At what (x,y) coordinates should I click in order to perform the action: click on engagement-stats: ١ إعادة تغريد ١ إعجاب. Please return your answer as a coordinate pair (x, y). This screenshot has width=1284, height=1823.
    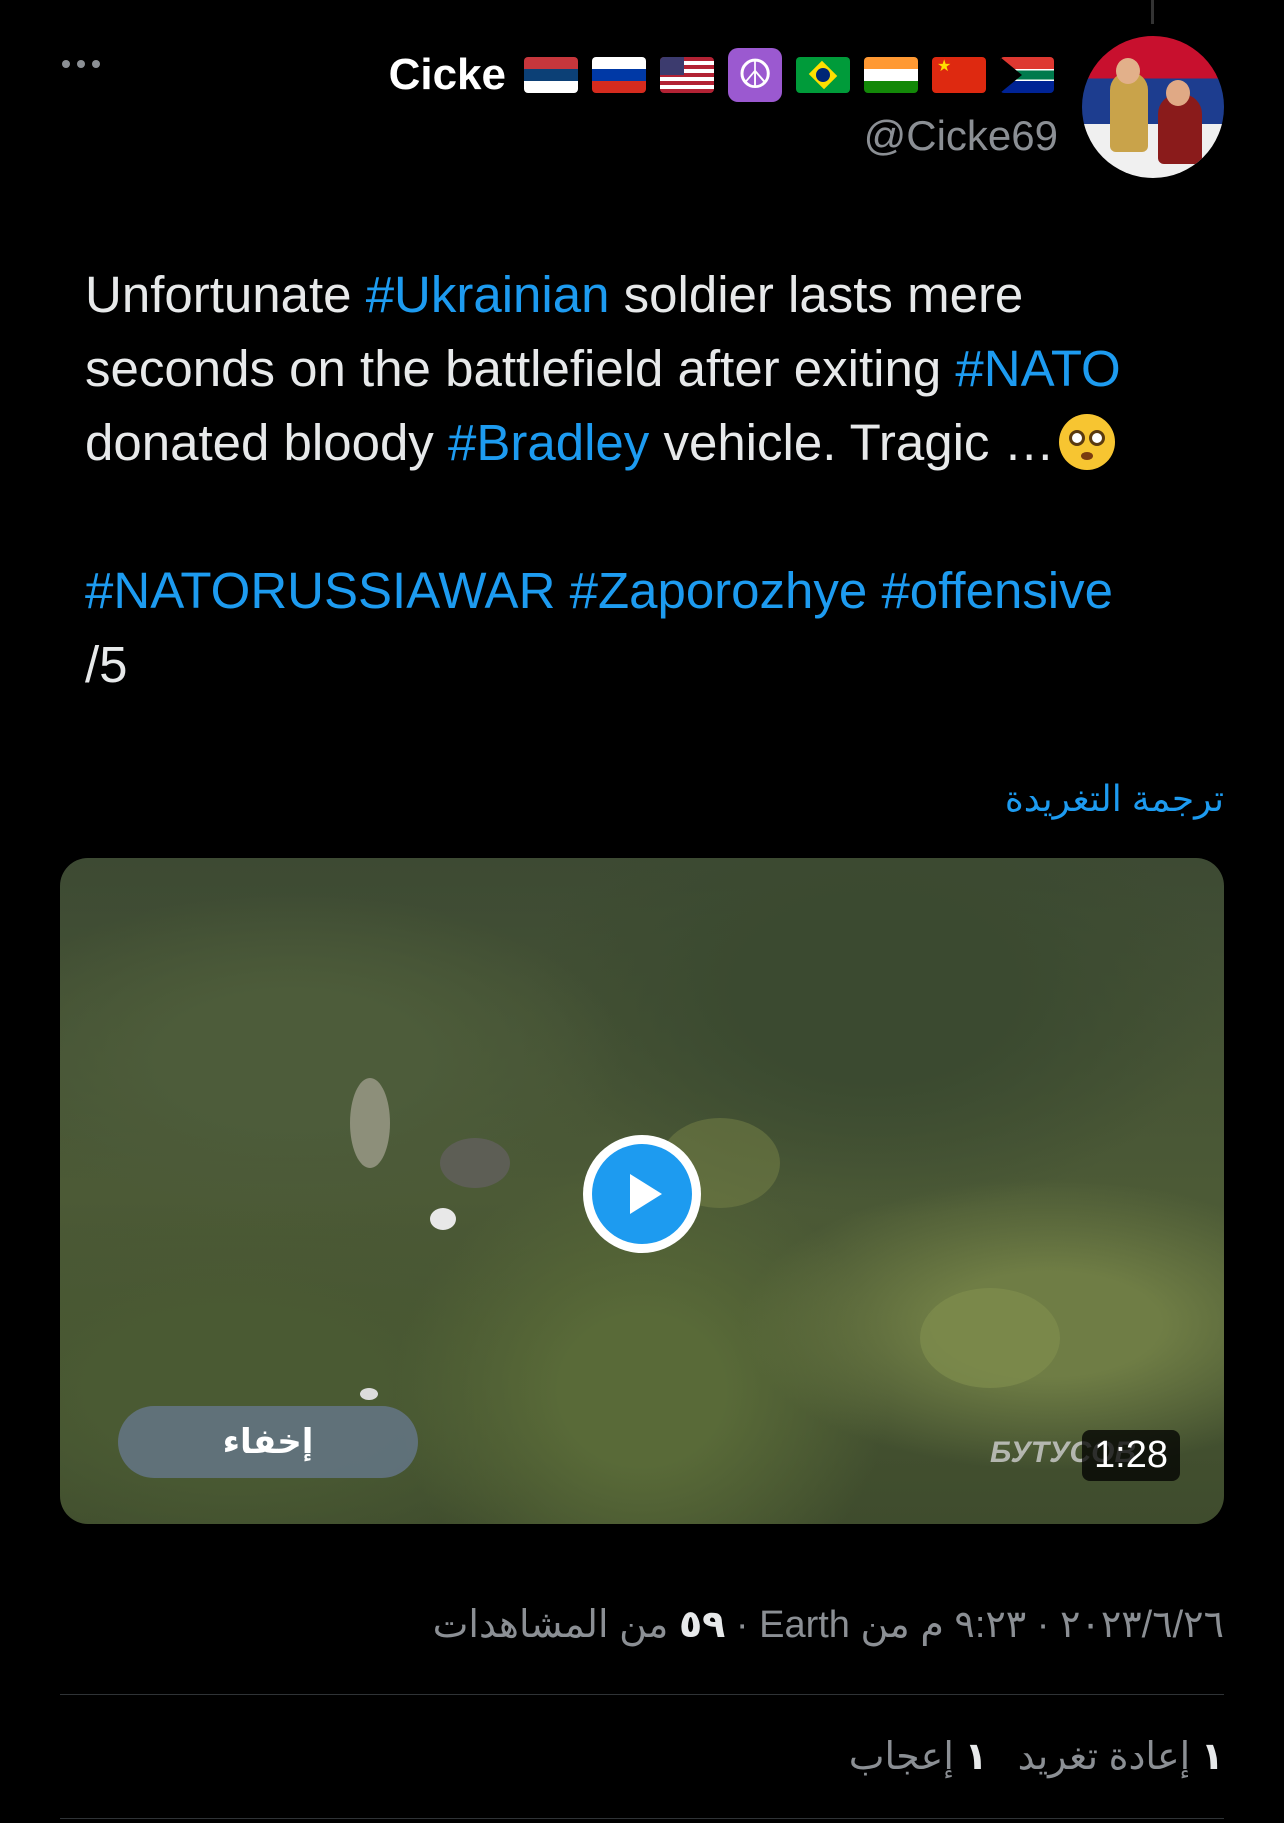
    Looking at the image, I should click on (1036, 1756).